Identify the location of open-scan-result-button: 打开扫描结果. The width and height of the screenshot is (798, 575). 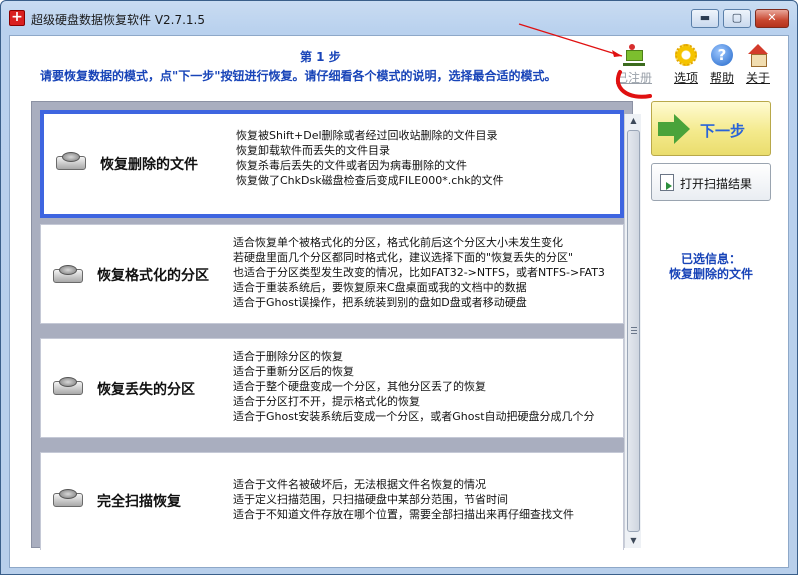
(711, 182).